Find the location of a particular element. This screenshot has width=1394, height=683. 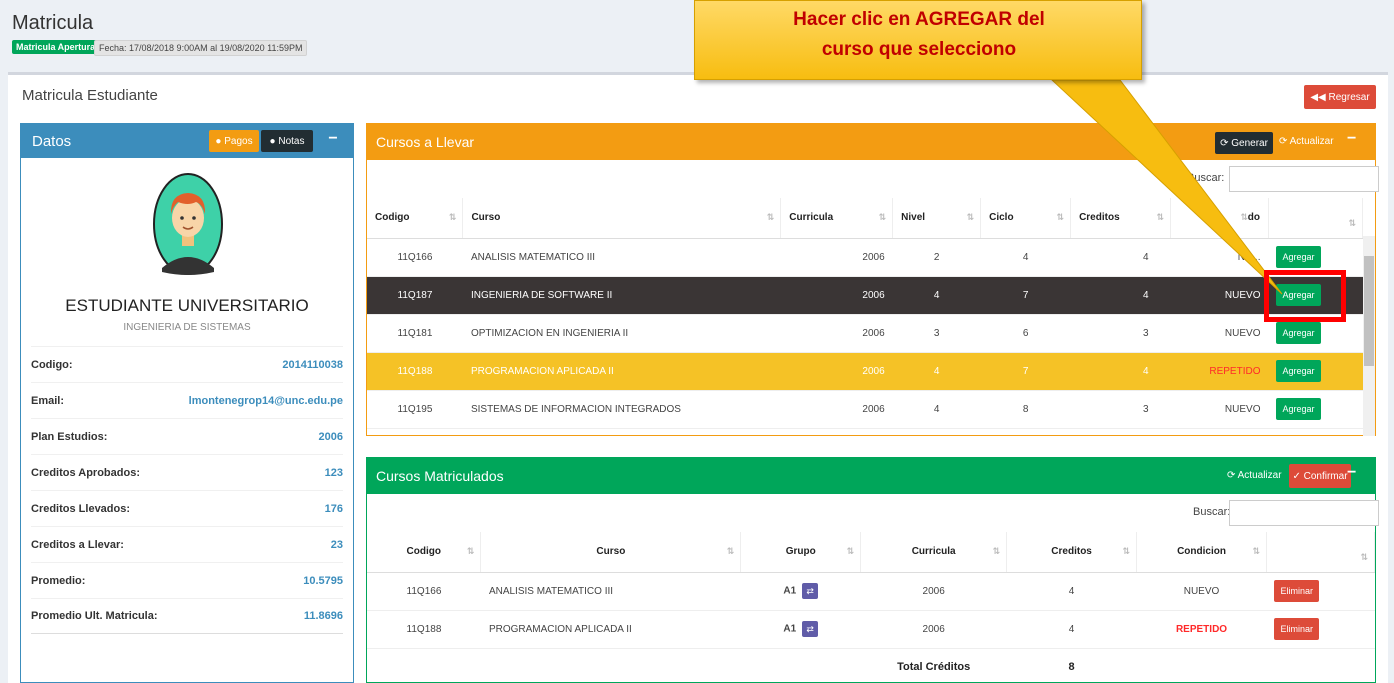

info-value: 123 is located at coordinates (333, 472).